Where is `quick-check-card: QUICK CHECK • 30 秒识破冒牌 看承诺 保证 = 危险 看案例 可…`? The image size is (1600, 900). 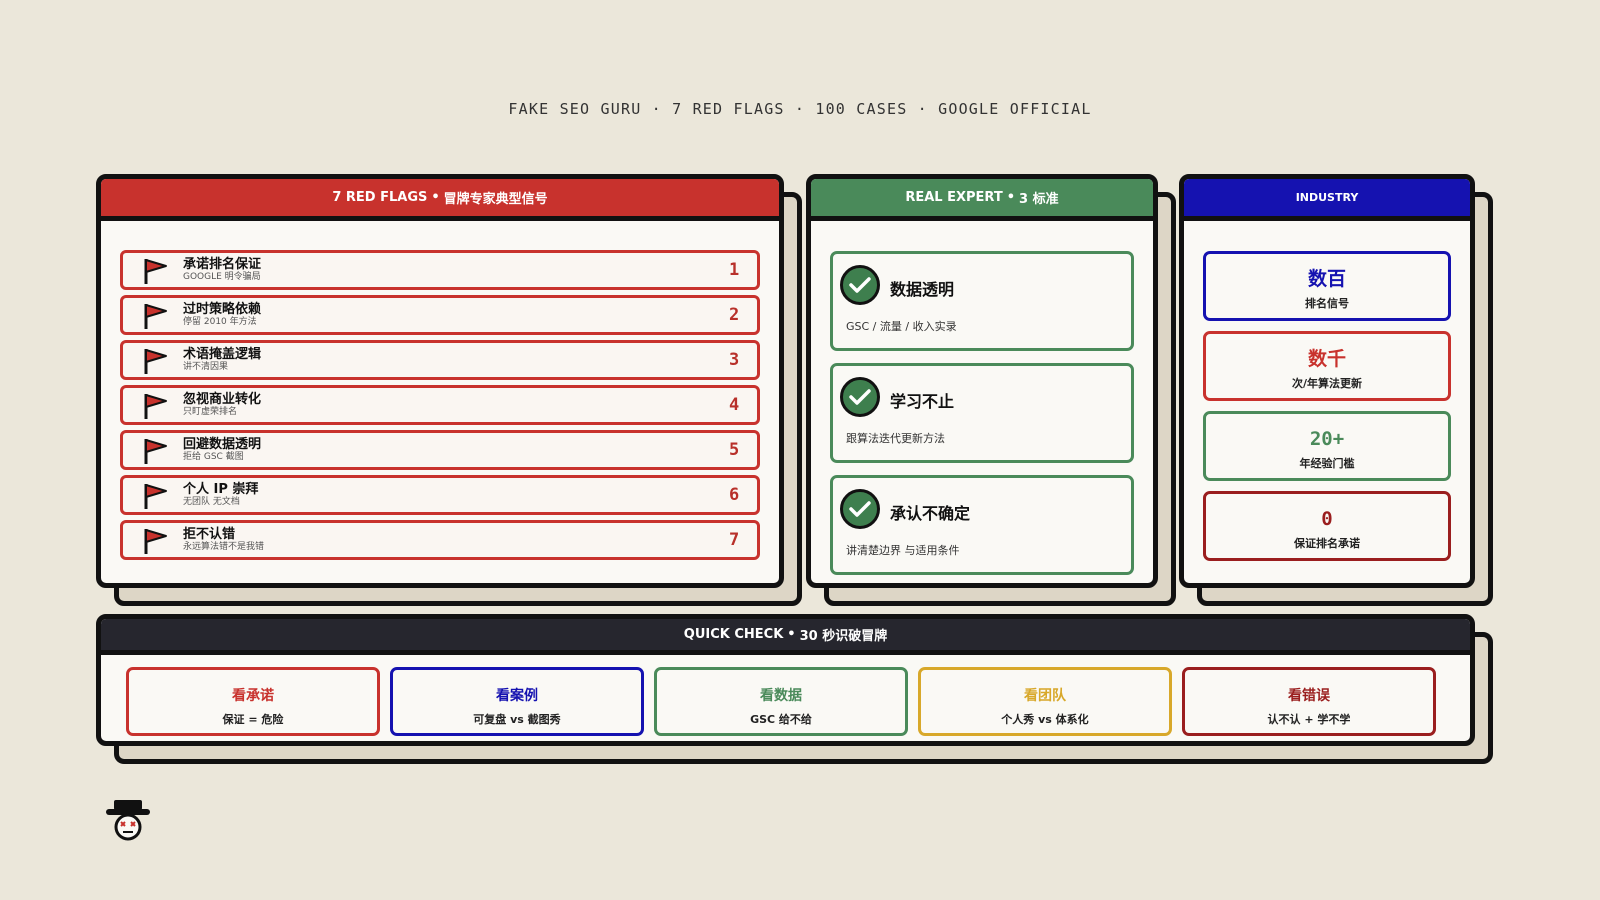
quick-check-card: QUICK CHECK • 30 秒识破冒牌 看承诺 保证 = 危险 看案例 可… is located at coordinates (794, 689).